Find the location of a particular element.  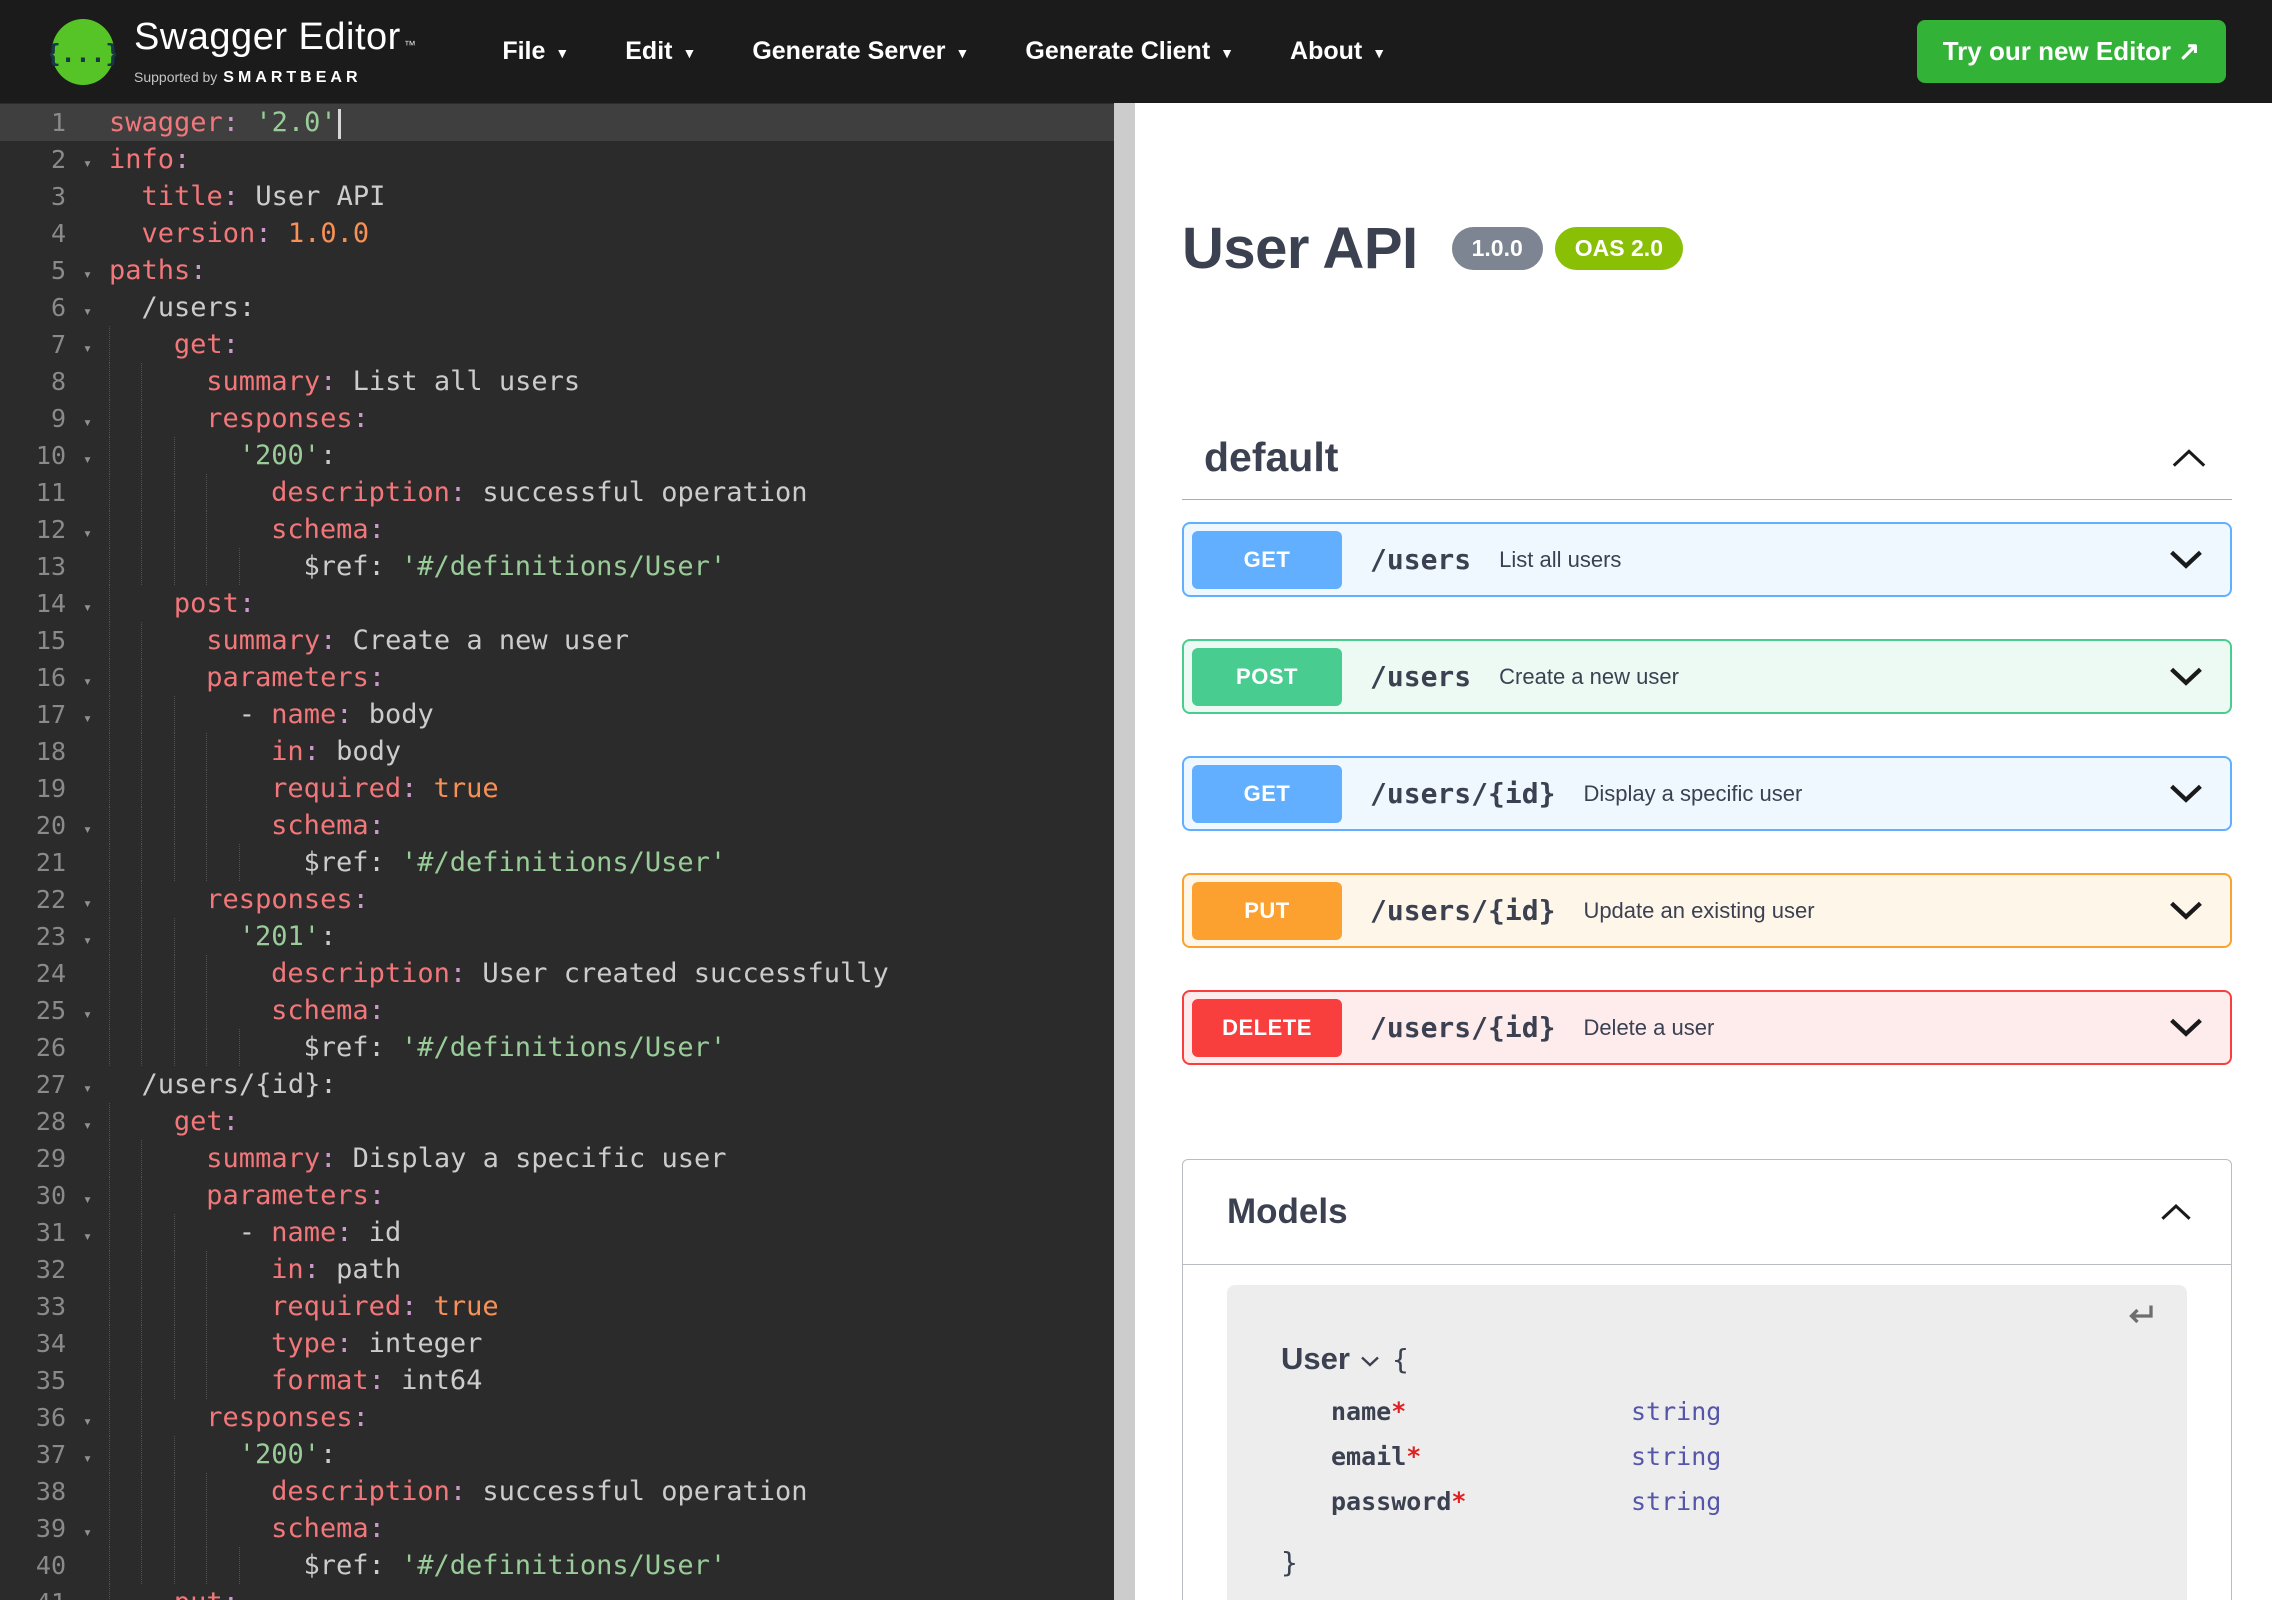

method-badge: GET is located at coordinates (1267, 559).